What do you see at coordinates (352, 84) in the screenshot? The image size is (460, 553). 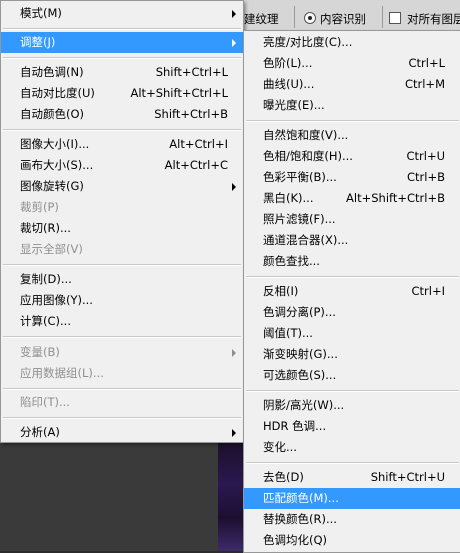 I see `menu-item-curves: 曲线(U)... Ctrl+M` at bounding box center [352, 84].